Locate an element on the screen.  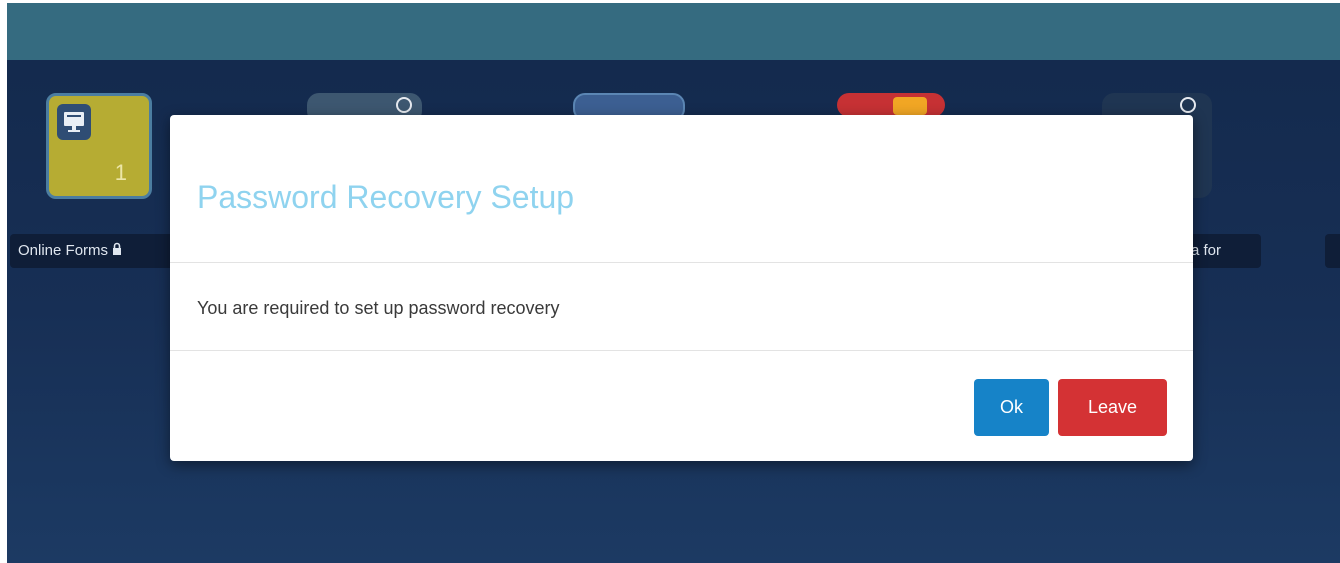
dialog-footer-divider is located at coordinates (681, 350).